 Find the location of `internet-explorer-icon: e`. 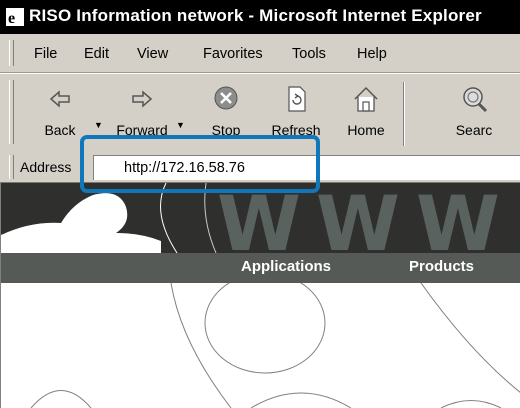

internet-explorer-icon: e is located at coordinates (15, 17).